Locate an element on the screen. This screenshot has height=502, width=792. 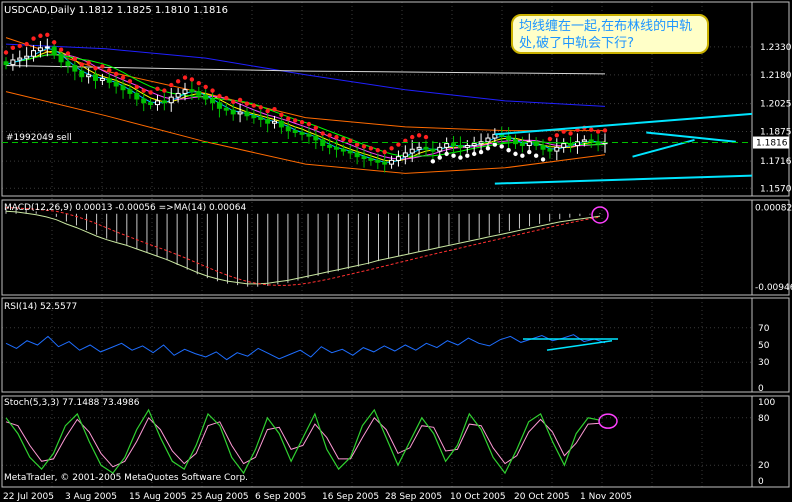
stoch-y-label: 80 is located at coordinates (764, 419).